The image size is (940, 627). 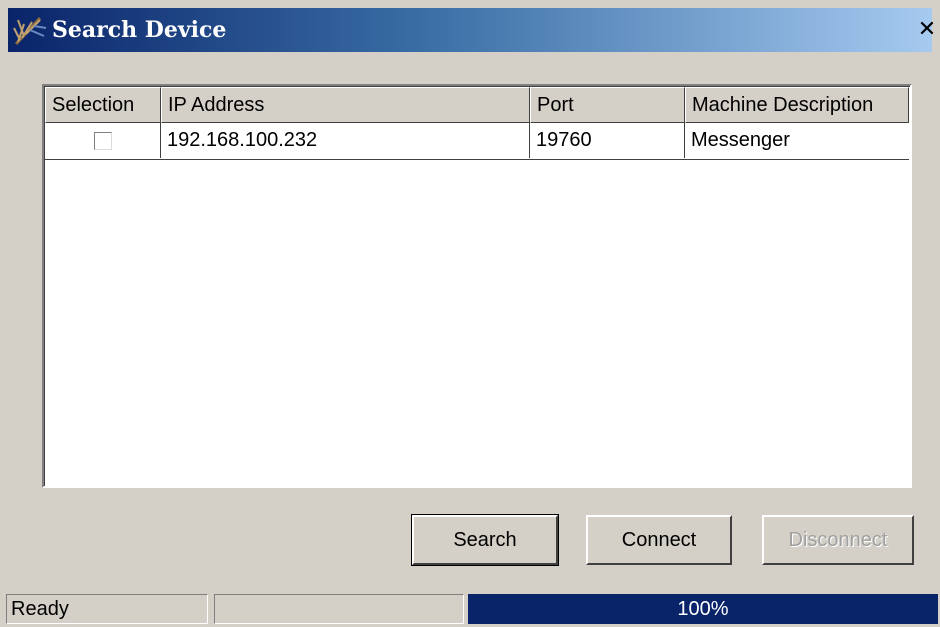 I want to click on status-text: Ready, so click(x=107, y=609).